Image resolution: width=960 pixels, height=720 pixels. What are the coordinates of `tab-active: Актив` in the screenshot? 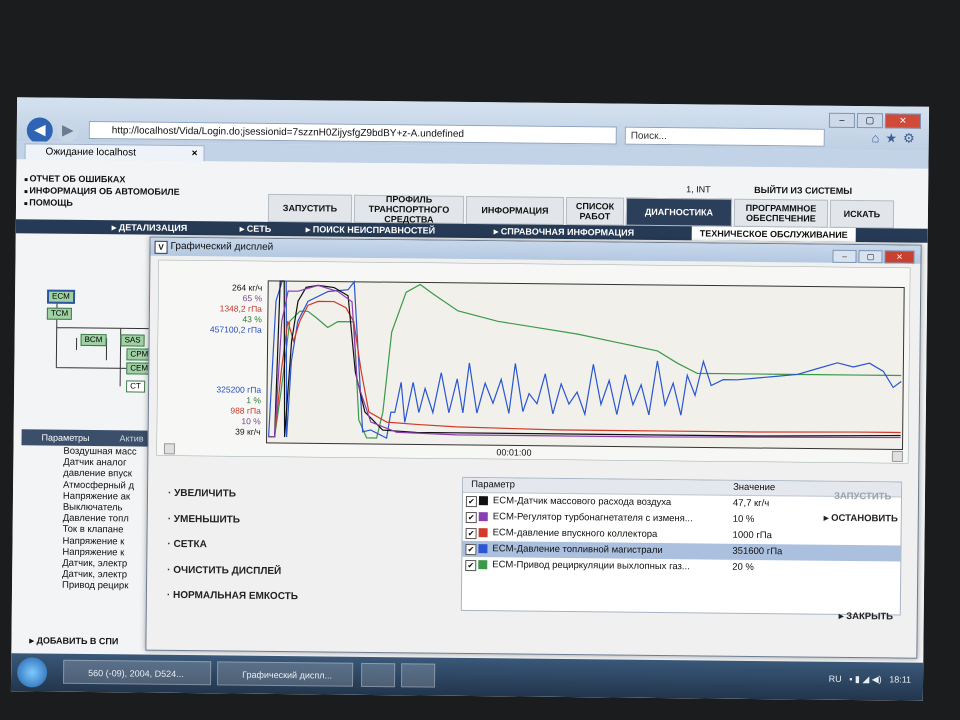 It's located at (131, 438).